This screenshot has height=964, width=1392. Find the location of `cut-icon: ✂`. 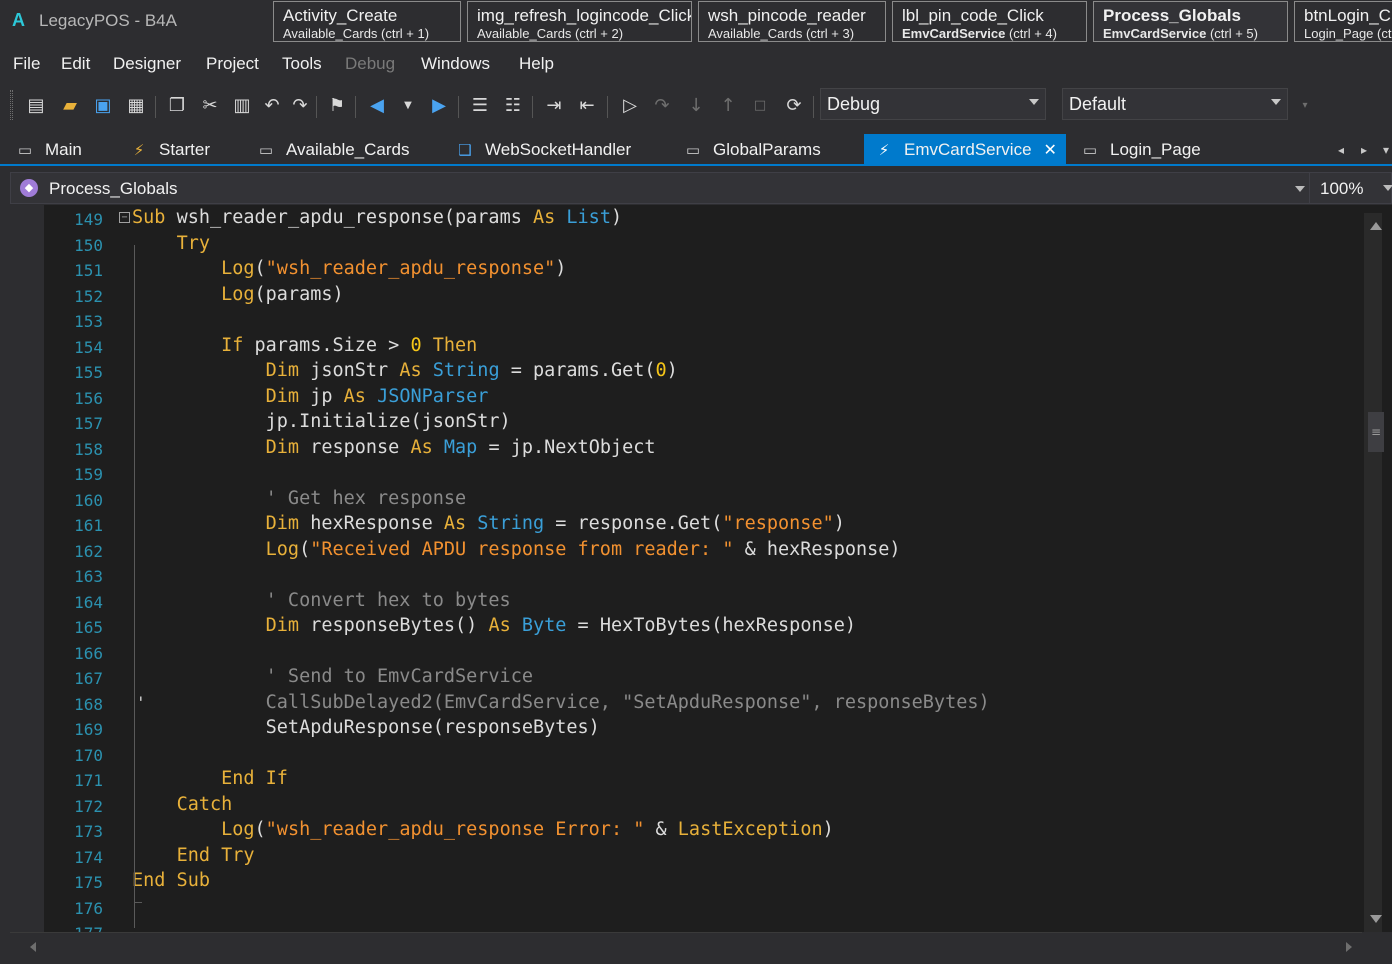

cut-icon: ✂ is located at coordinates (210, 105).